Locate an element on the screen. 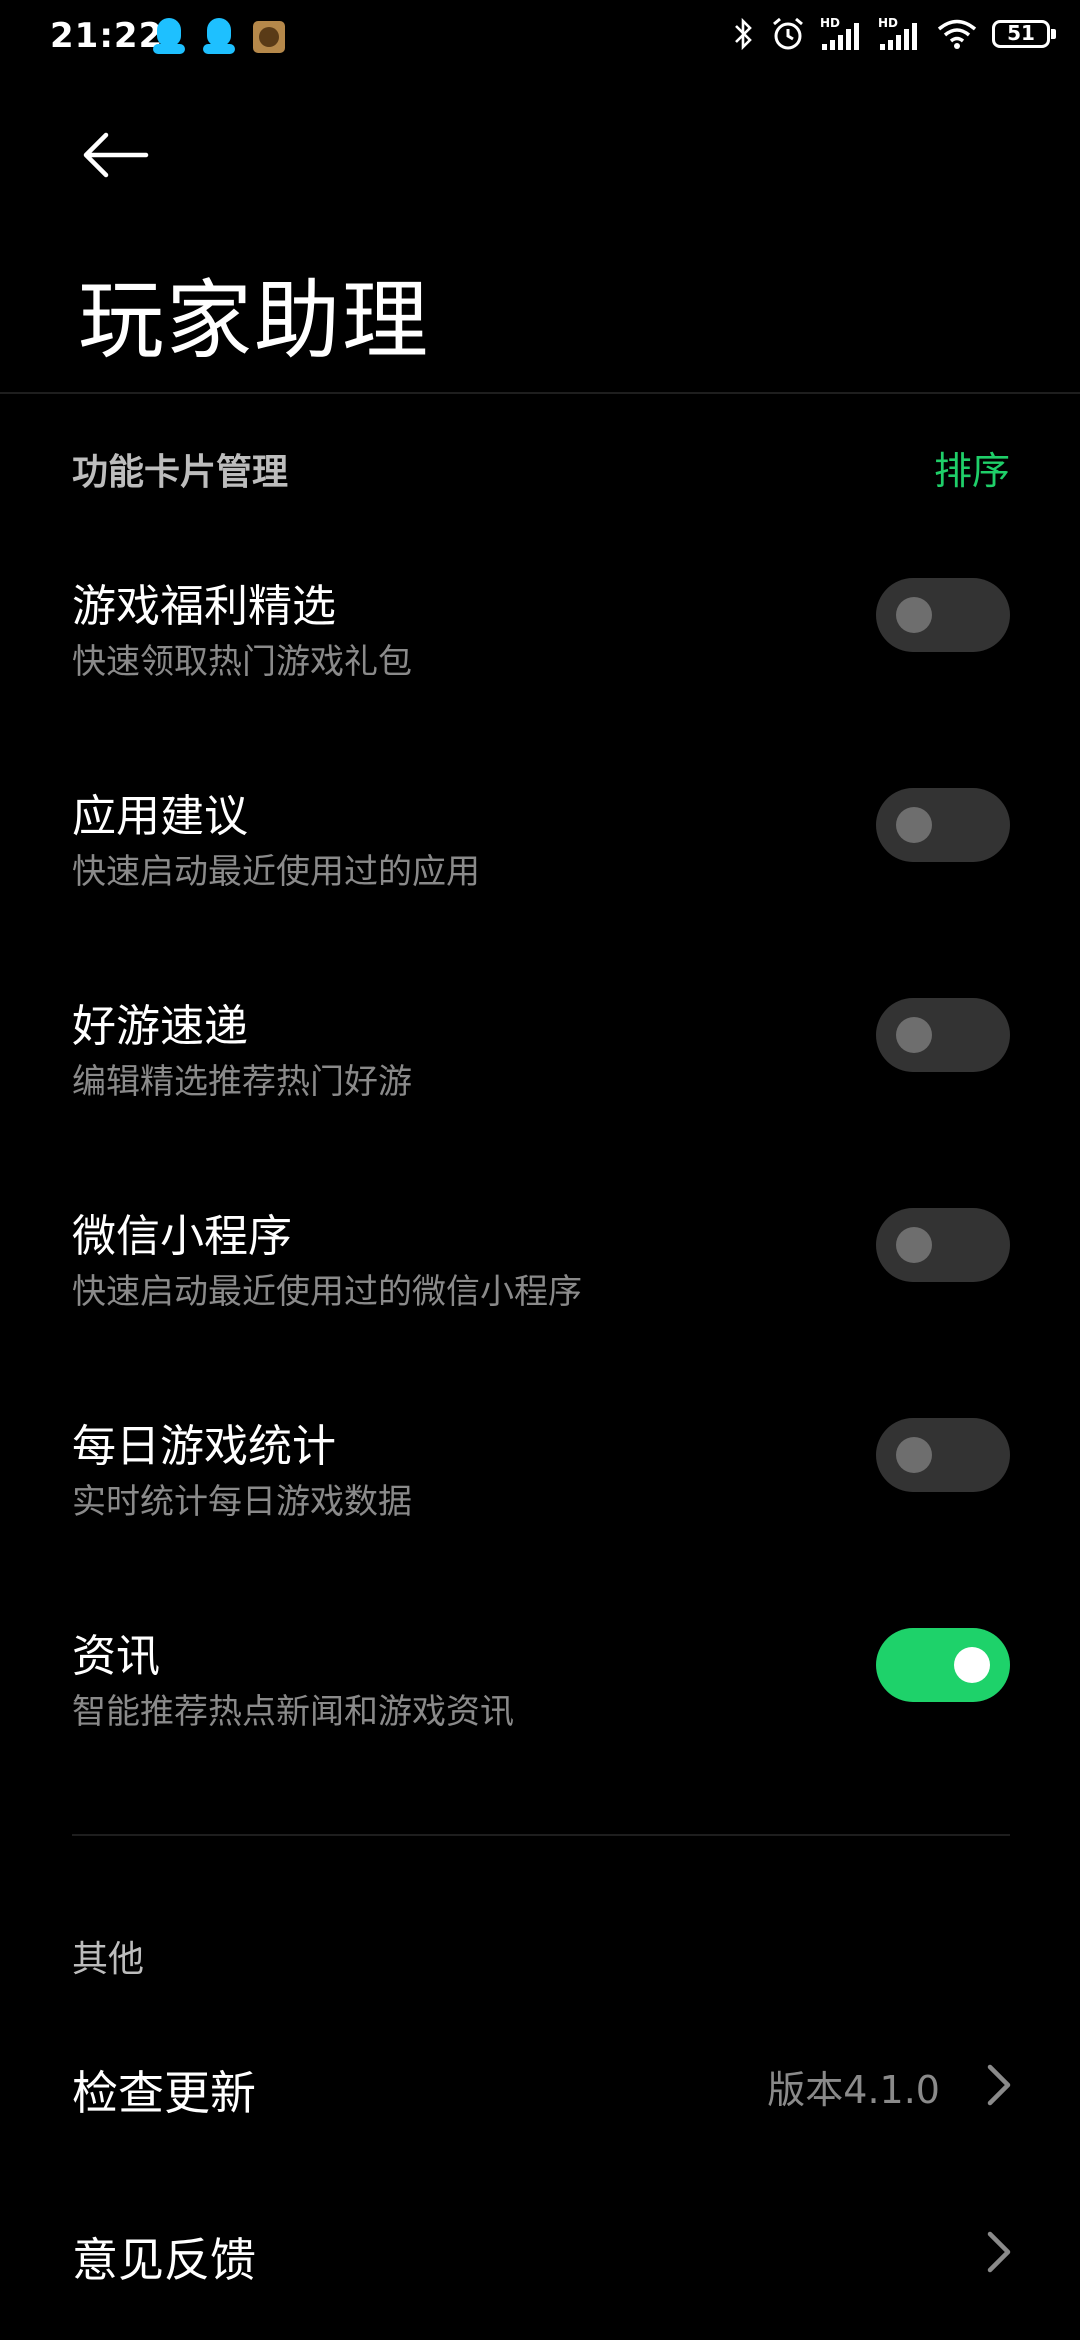 This screenshot has height=2340, width=1080. wifi-icon is located at coordinates (957, 34).